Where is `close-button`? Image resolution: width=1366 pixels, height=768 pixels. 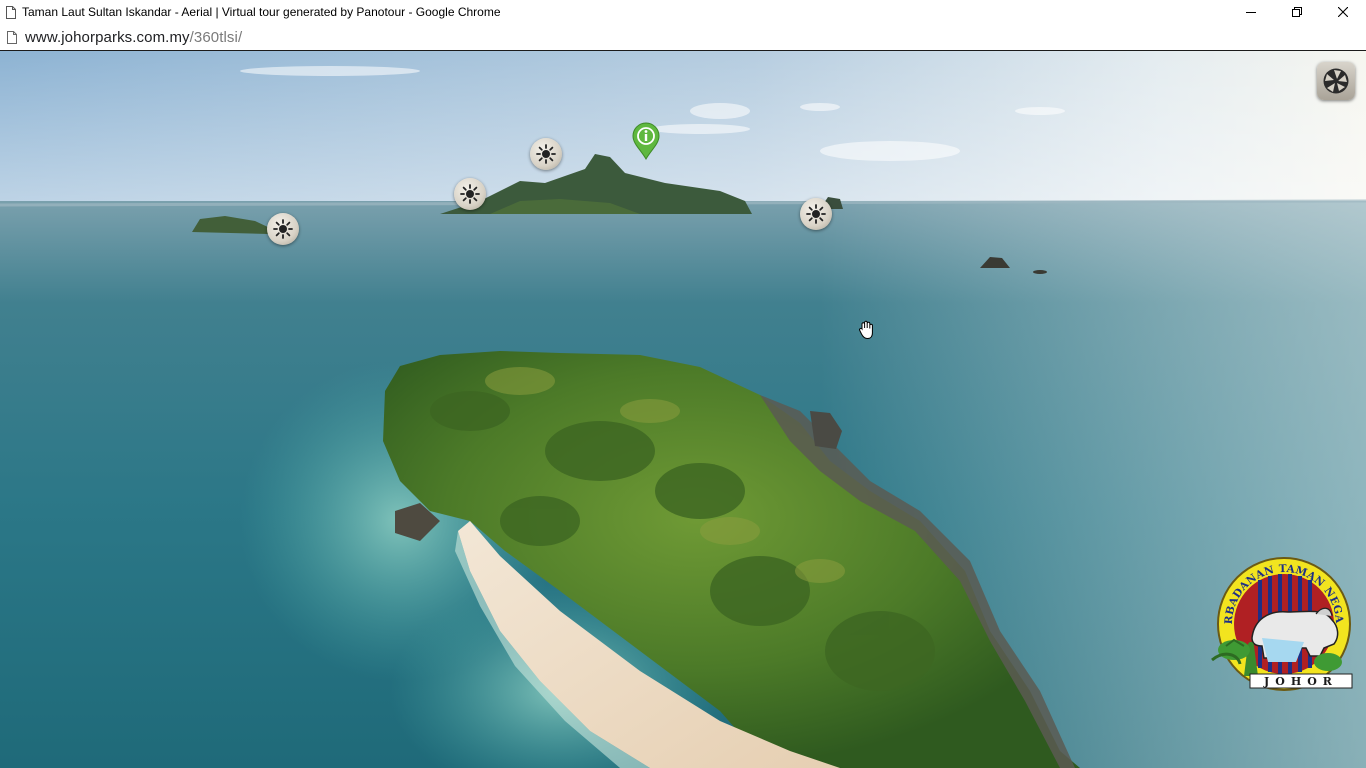
close-button is located at coordinates (1343, 12).